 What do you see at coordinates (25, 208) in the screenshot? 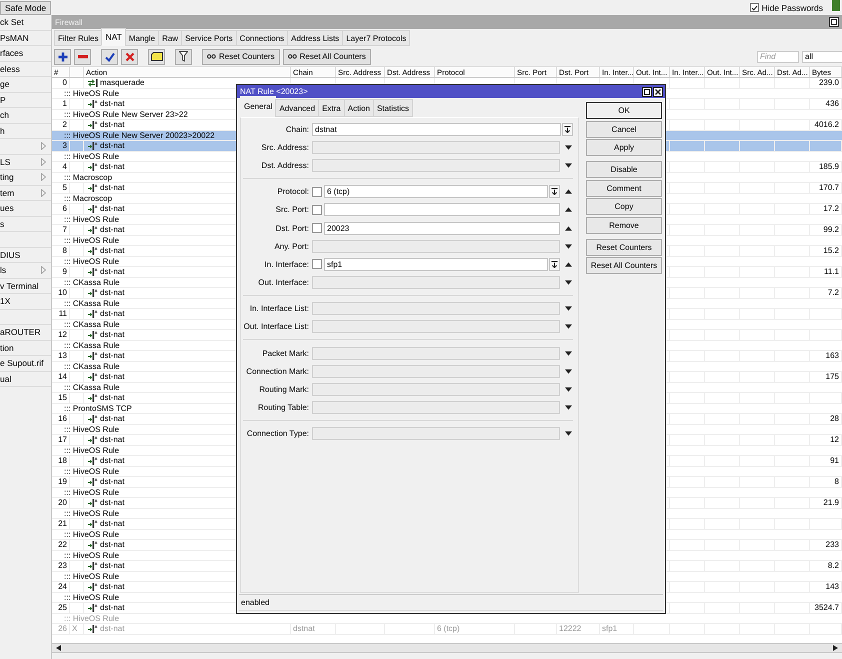
I see `sidebar-item: ues` at bounding box center [25, 208].